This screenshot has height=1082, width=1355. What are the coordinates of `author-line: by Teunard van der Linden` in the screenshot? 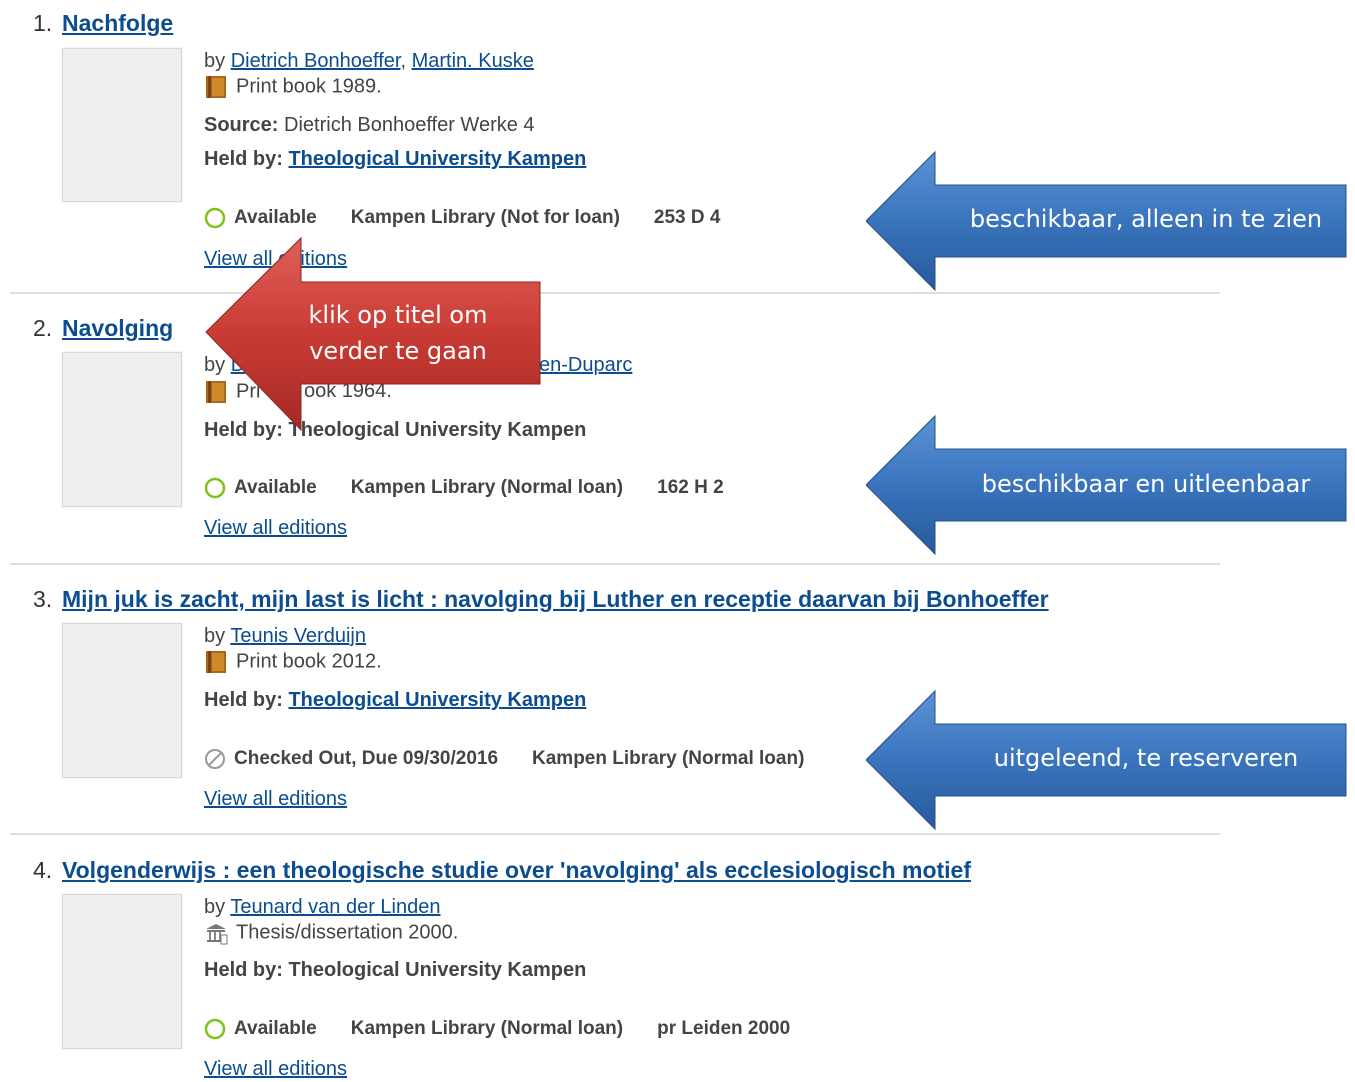 It's located at (322, 907).